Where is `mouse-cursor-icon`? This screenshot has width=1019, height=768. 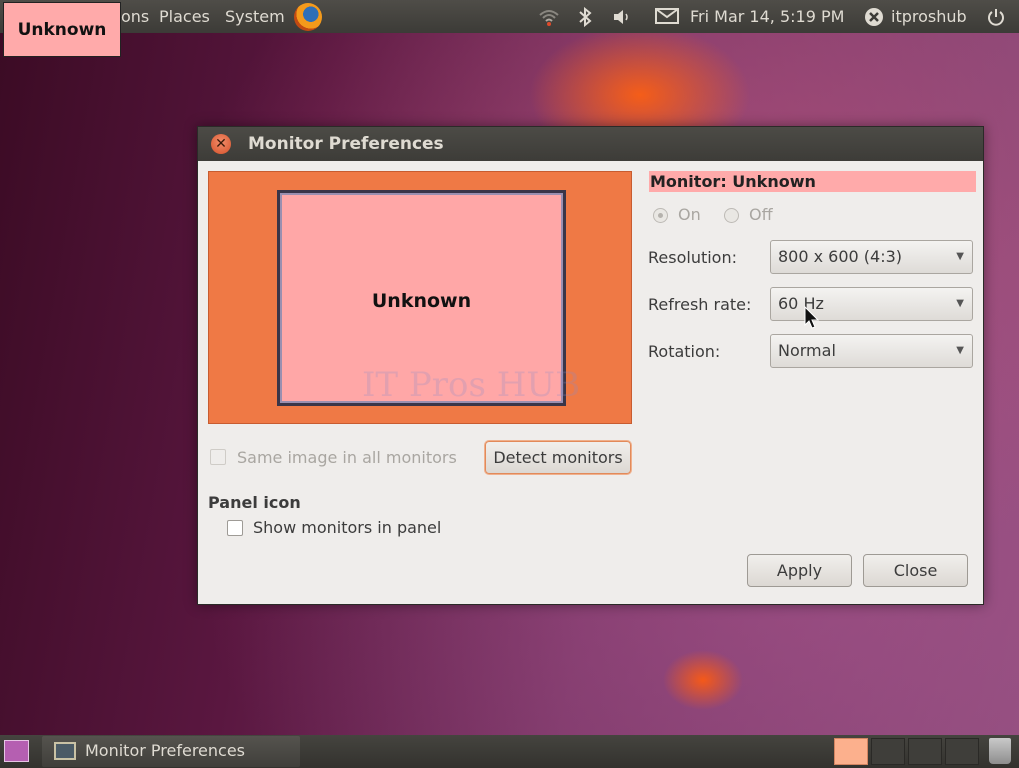 mouse-cursor-icon is located at coordinates (812, 317).